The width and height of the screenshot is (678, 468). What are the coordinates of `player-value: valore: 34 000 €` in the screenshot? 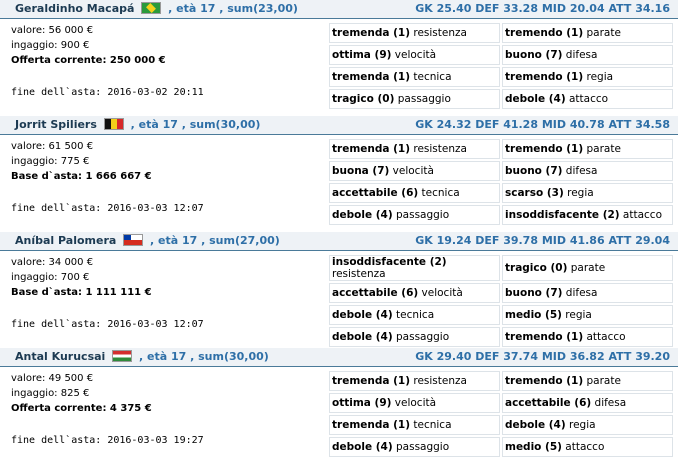 It's located at (52, 262).